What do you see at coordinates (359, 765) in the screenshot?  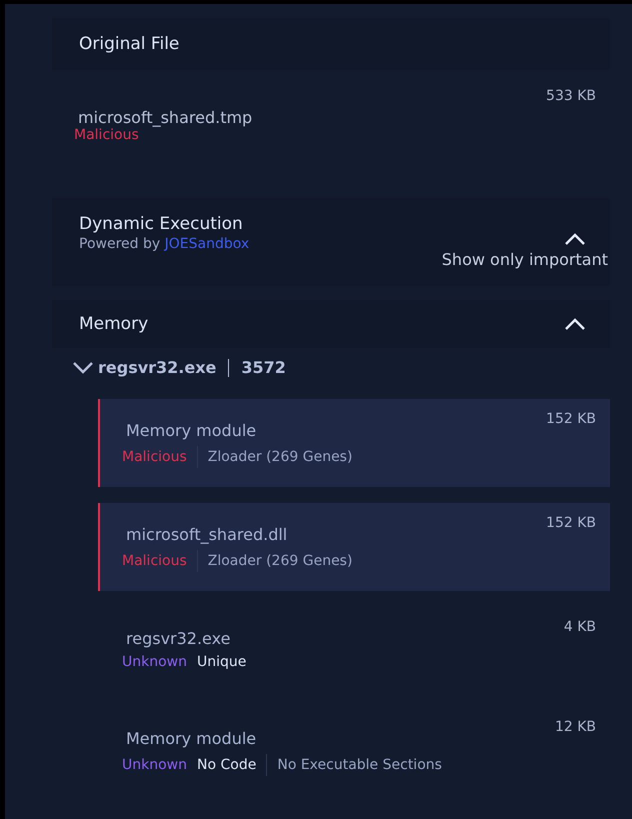 I see `tag-label: No Executable Sections` at bounding box center [359, 765].